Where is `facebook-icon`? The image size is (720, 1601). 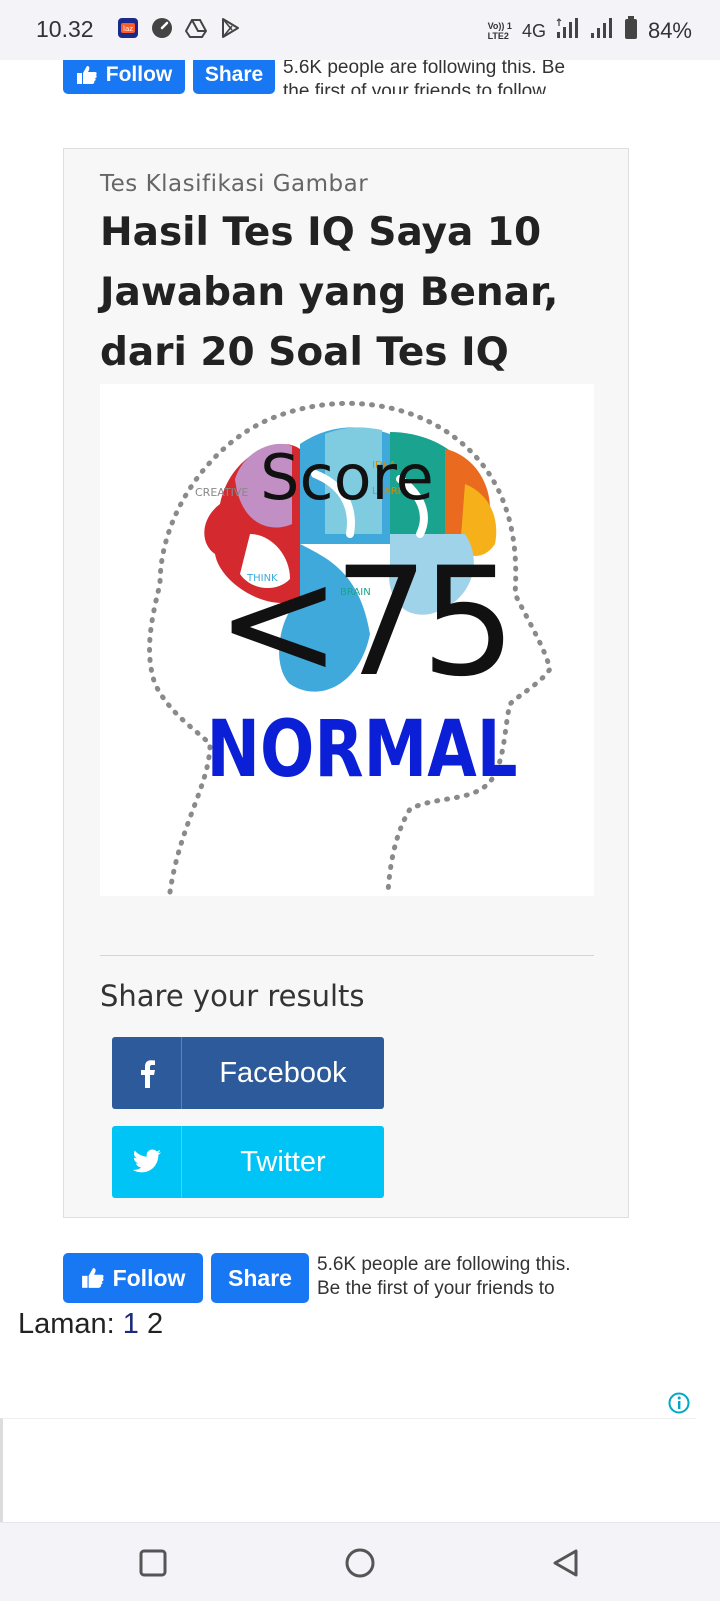
facebook-icon is located at coordinates (147, 1073).